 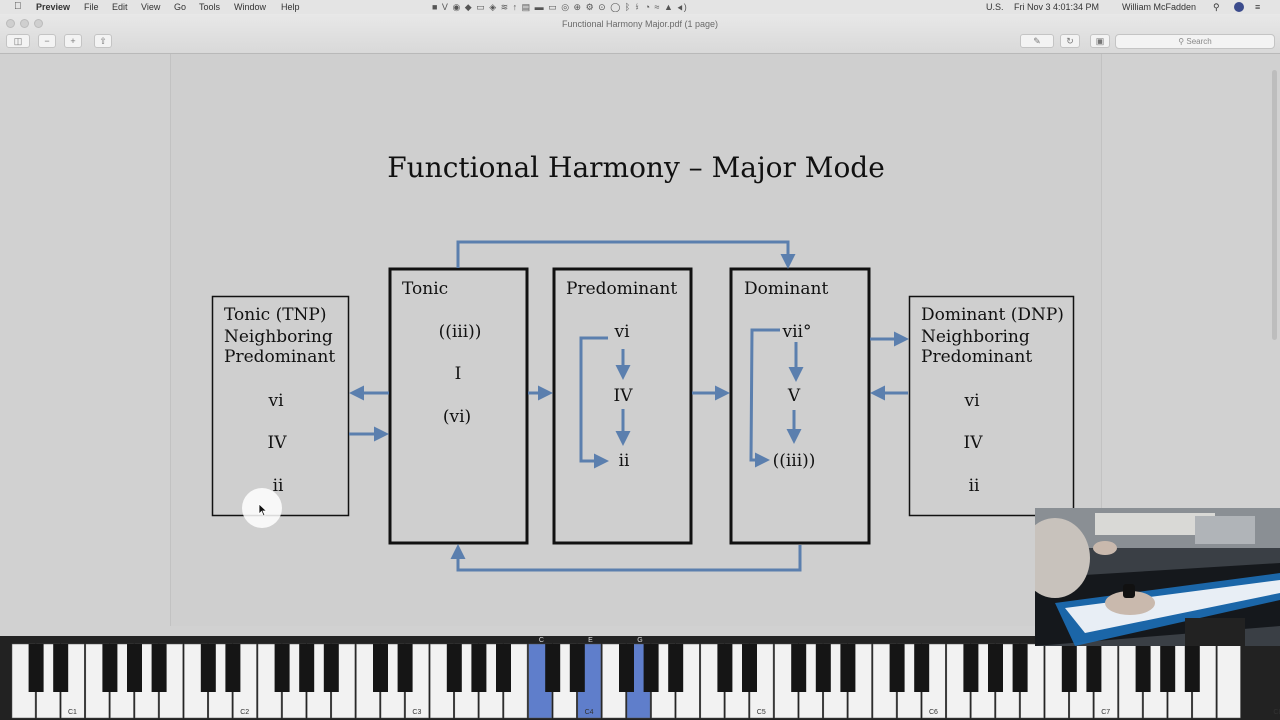 What do you see at coordinates (244, 712) in the screenshot?
I see `octave-label: C2` at bounding box center [244, 712].